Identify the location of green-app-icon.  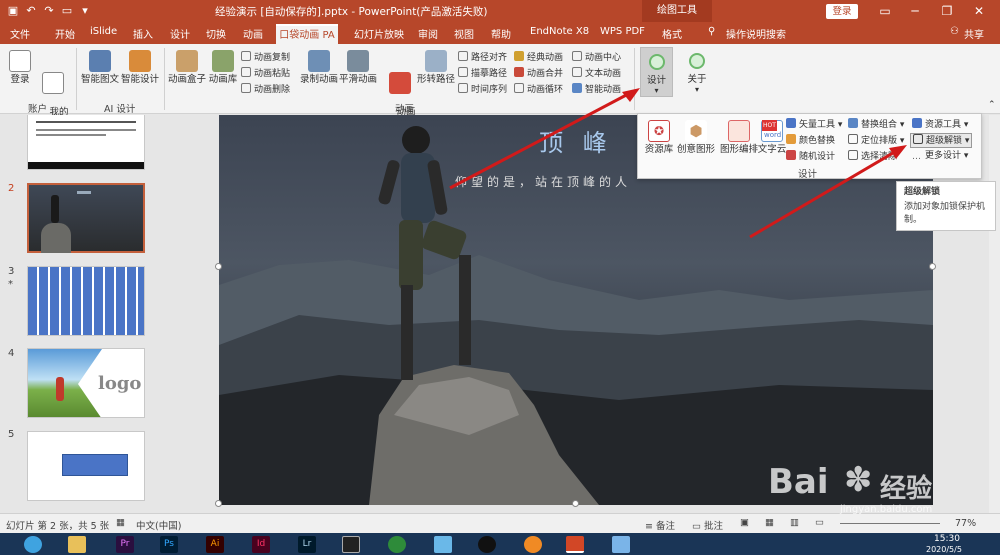
(397, 544).